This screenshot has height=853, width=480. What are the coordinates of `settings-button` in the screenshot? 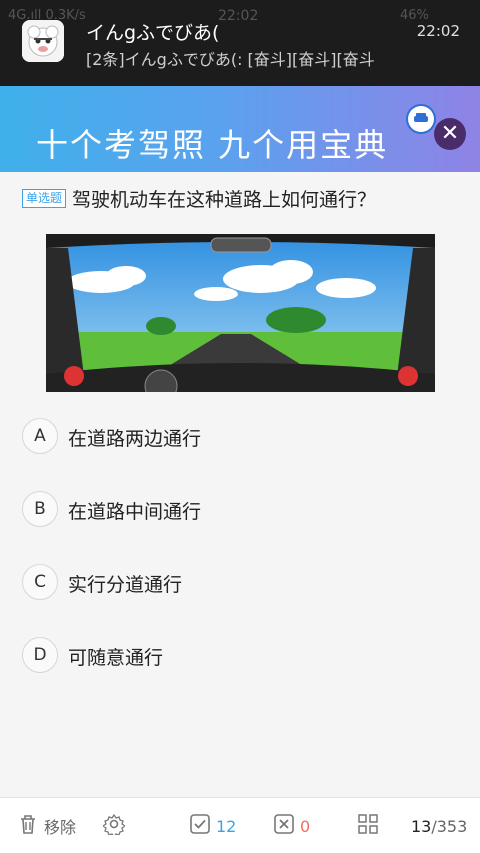 It's located at (114, 826).